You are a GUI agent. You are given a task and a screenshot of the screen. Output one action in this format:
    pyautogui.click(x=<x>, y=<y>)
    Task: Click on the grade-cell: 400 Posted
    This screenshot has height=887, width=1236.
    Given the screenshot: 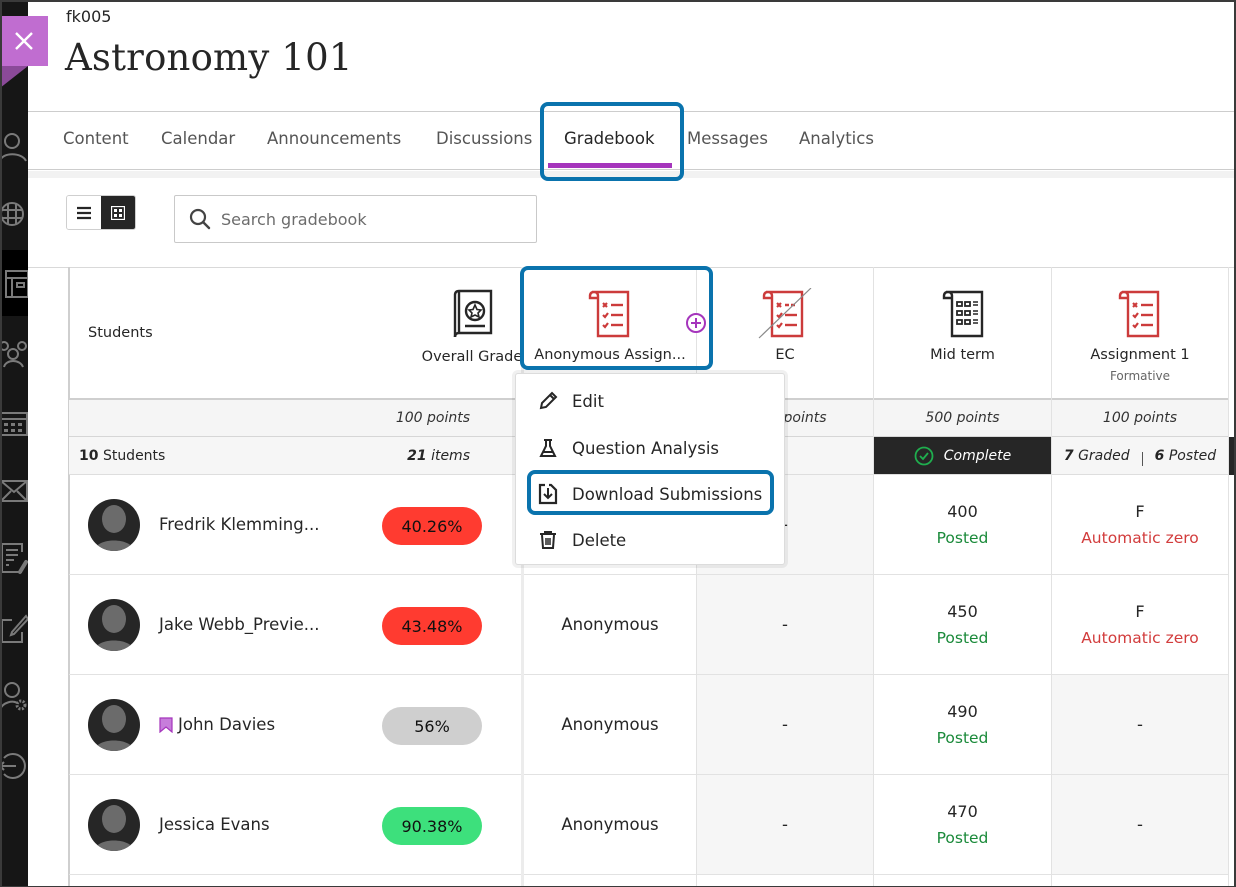 What is the action you would take?
    pyautogui.click(x=962, y=525)
    